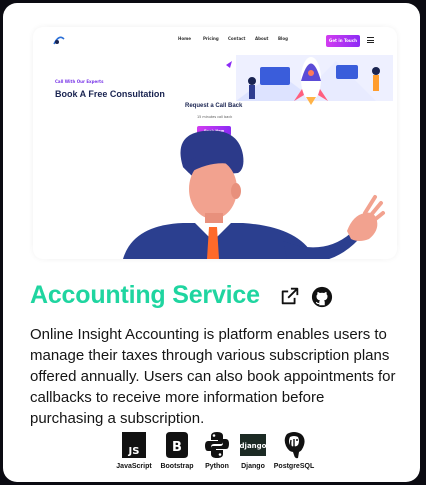 This screenshot has width=426, height=485. I want to click on project-title: Accounting Service, so click(145, 295).